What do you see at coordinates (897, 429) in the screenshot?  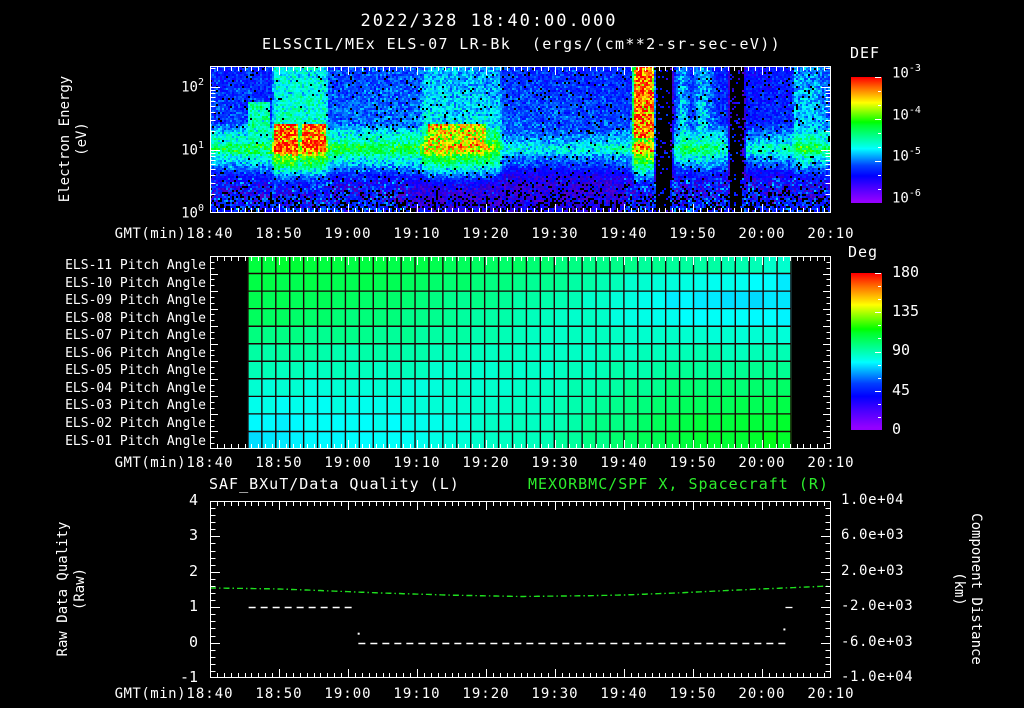 I see `deg-tick-0: 0` at bounding box center [897, 429].